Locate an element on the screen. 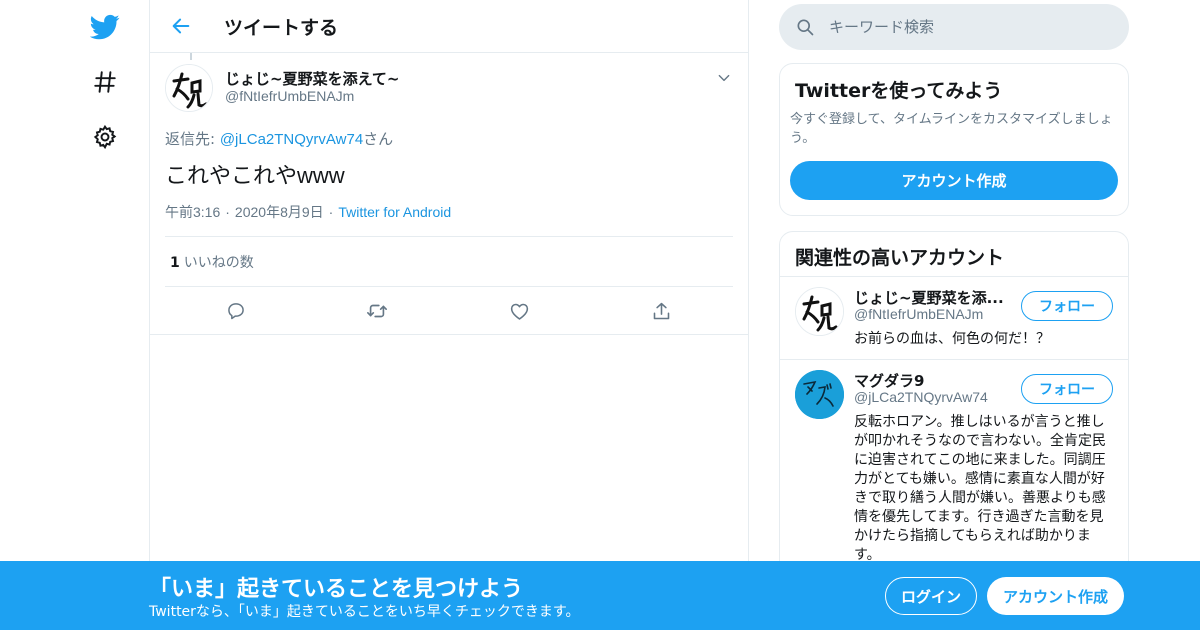 The width and height of the screenshot is (1200, 630). avatar-handwriting-icon is located at coordinates (819, 394).